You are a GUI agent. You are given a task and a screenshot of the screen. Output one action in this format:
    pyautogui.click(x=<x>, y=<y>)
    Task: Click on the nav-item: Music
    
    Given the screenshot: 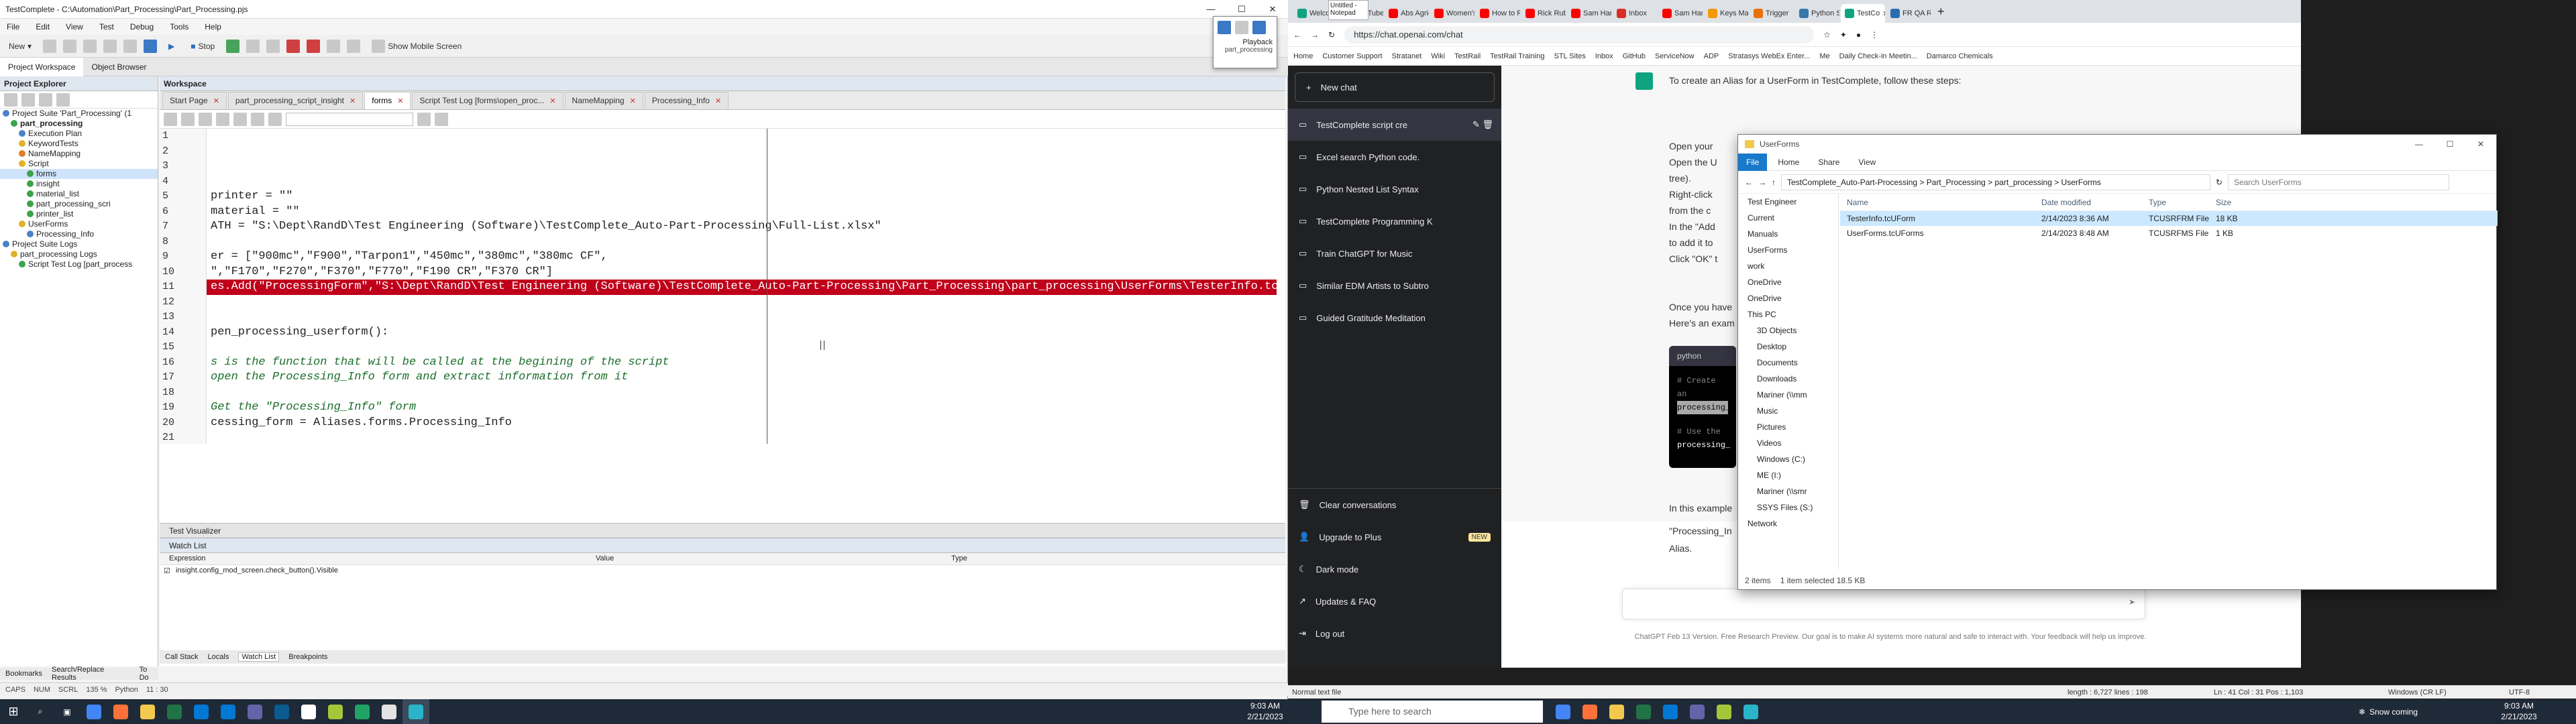 What is the action you would take?
    pyautogui.click(x=1788, y=411)
    